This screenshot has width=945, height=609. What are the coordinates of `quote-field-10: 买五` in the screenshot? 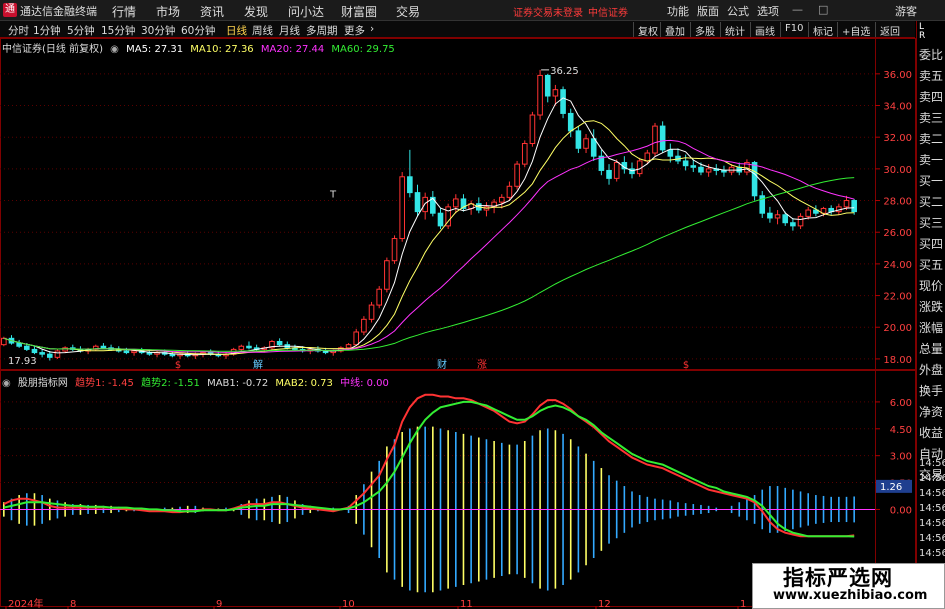 It's located at (932, 264).